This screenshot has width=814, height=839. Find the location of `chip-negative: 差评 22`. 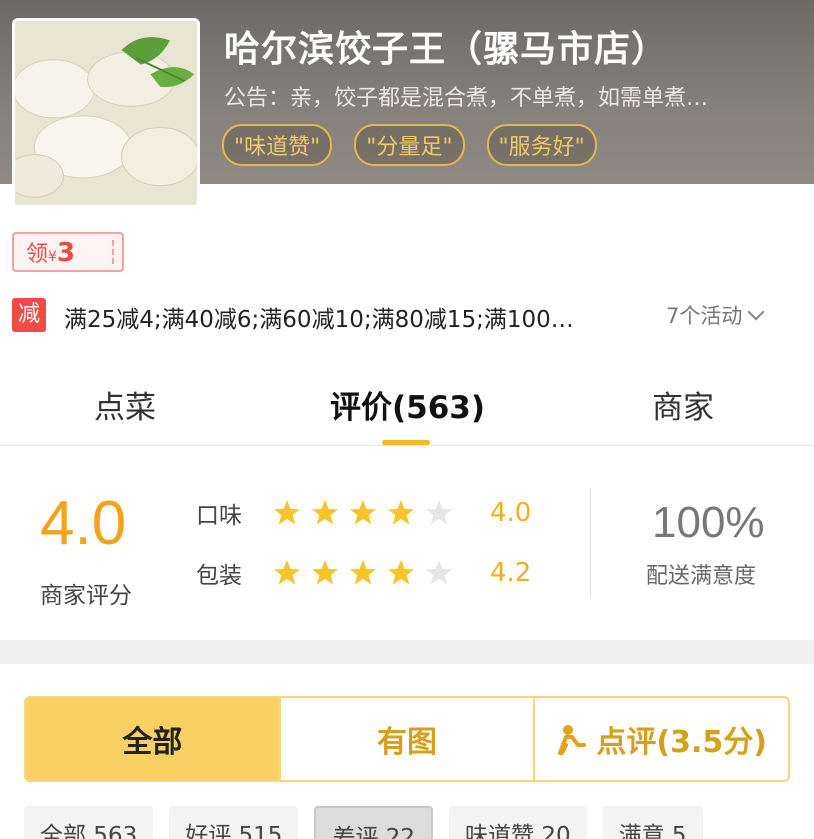

chip-negative: 差评 22 is located at coordinates (374, 822).